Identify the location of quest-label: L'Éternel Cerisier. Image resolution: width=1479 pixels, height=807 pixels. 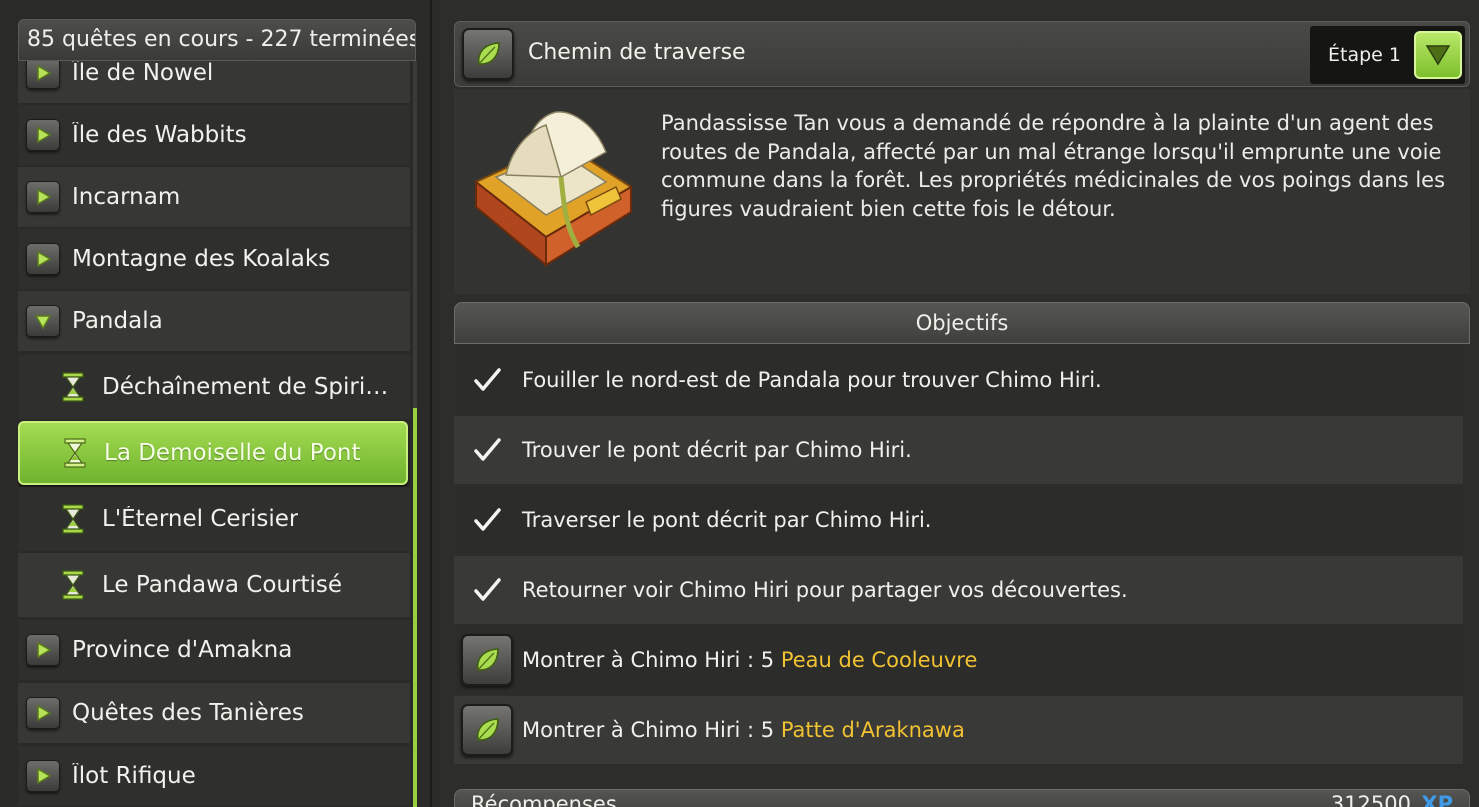
(200, 519).